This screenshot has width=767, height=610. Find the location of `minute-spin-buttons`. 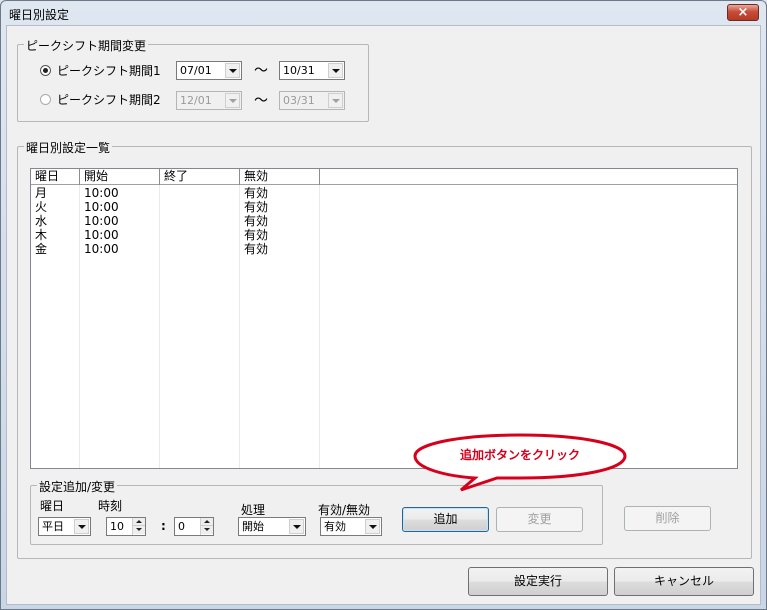

minute-spin-buttons is located at coordinates (206, 526).